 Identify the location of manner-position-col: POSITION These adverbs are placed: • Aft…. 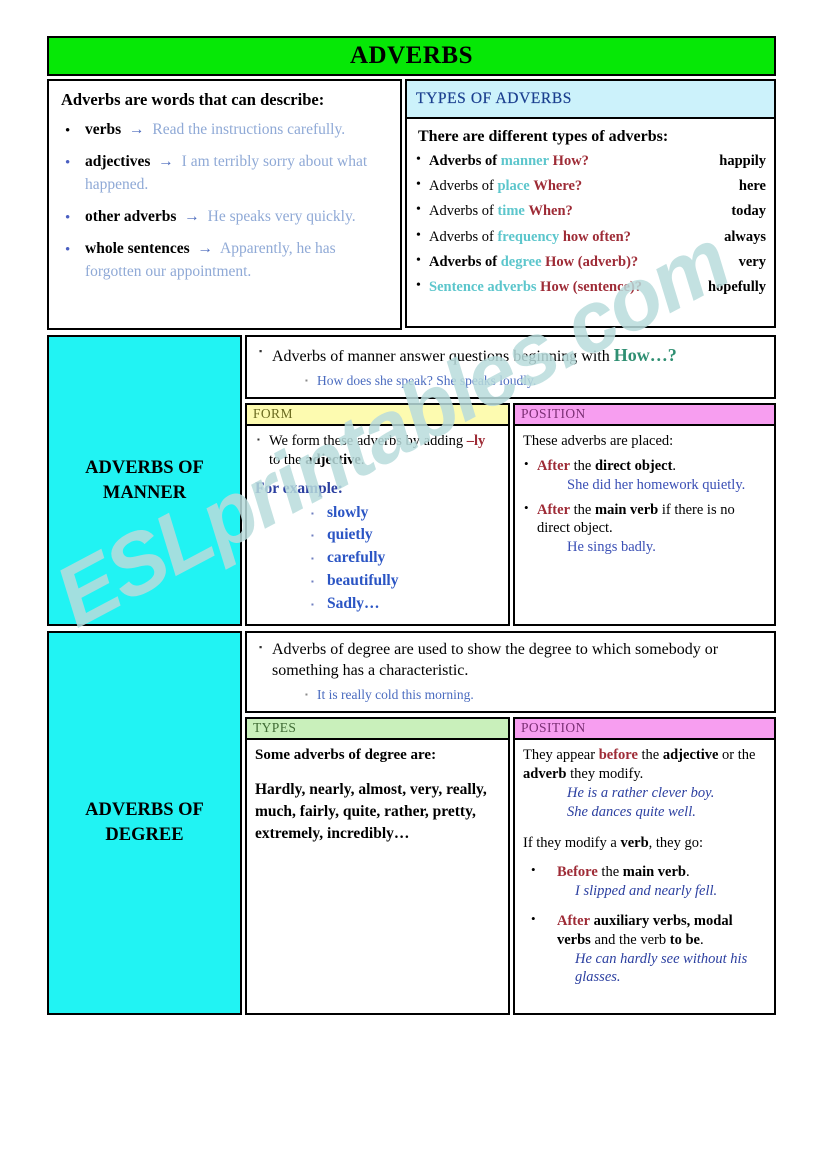
(644, 514).